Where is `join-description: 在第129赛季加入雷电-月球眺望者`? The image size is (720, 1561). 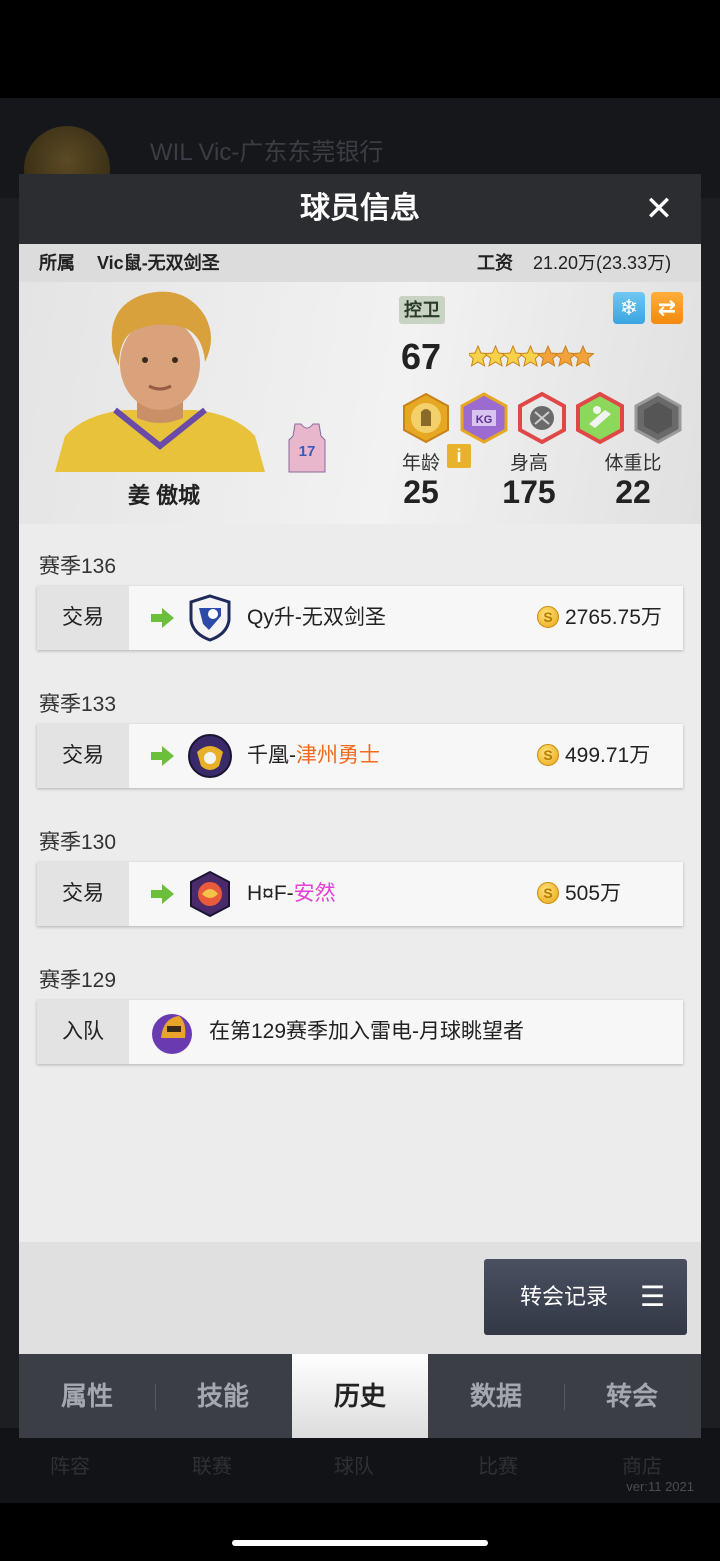
join-description: 在第129赛季加入雷电-月球眺望者 is located at coordinates (367, 1031).